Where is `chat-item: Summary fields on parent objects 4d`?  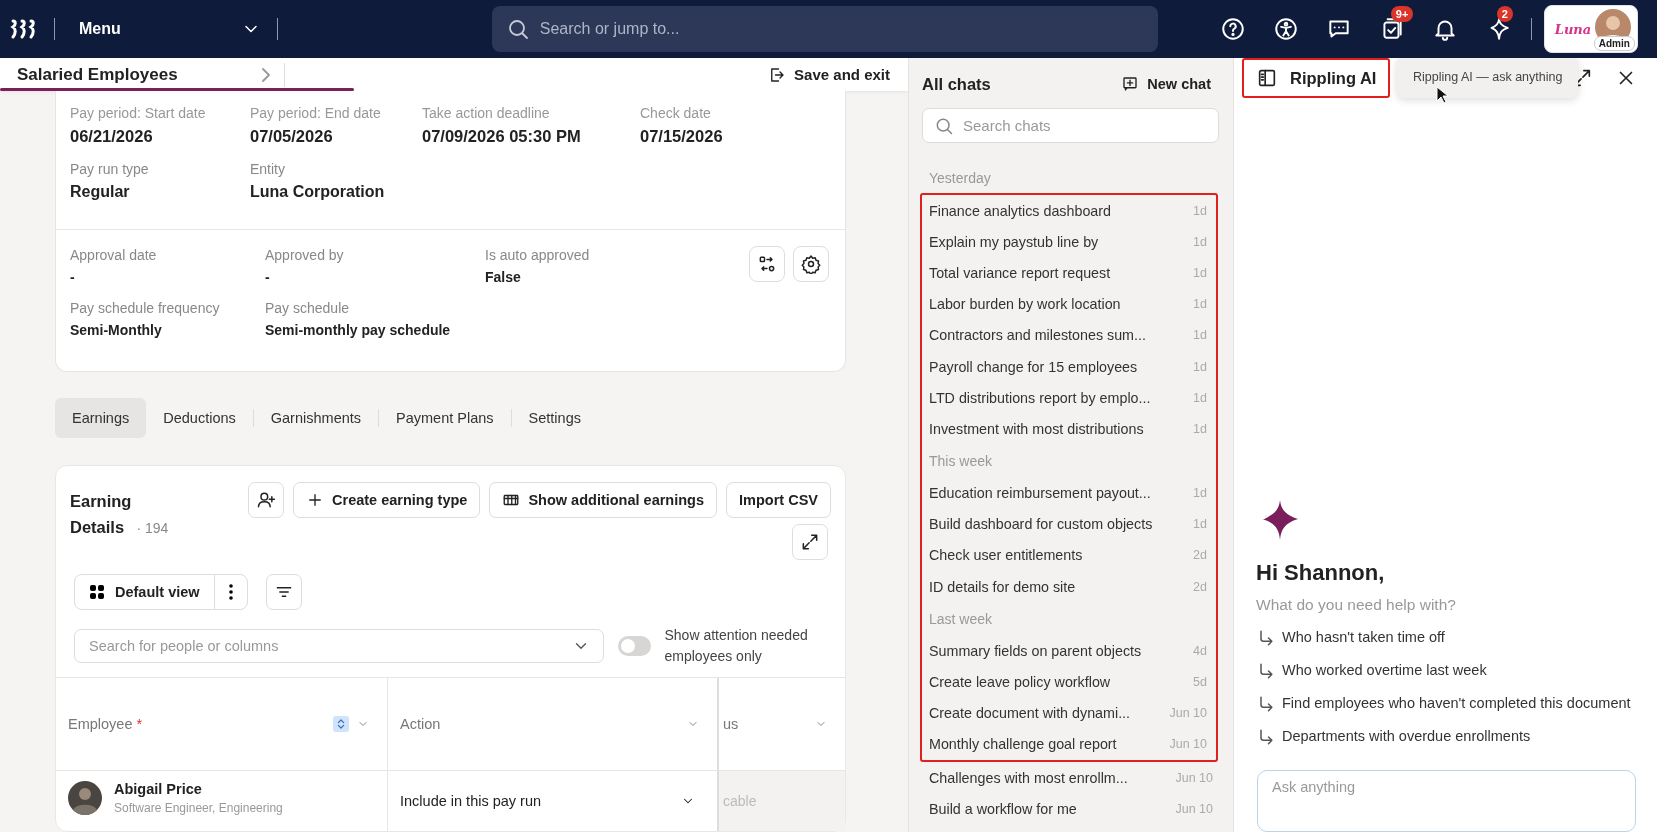 chat-item: Summary fields on parent objects 4d is located at coordinates (1069, 651).